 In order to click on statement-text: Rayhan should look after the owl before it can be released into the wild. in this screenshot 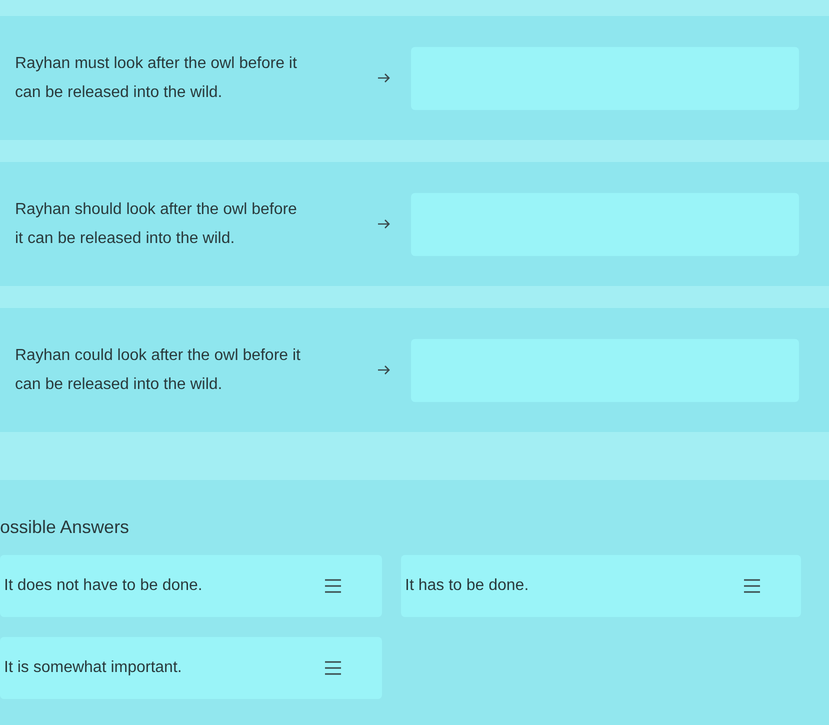, I will do `click(156, 224)`.